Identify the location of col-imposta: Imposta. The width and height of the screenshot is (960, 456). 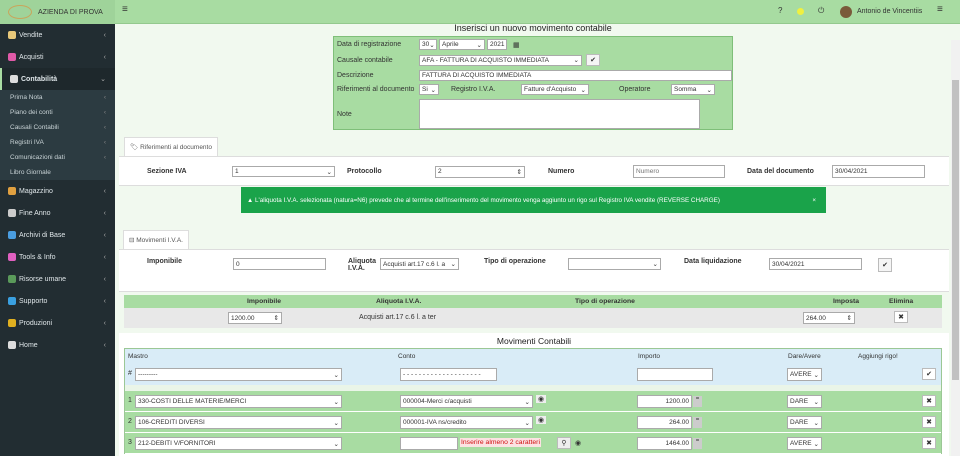
(846, 301).